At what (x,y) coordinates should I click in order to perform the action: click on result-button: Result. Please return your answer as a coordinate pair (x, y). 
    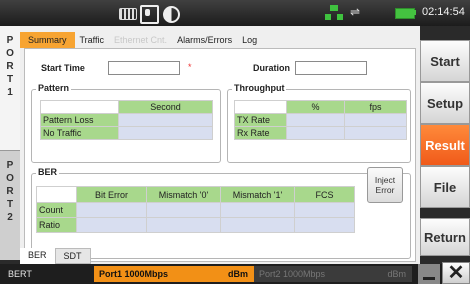
    Looking at the image, I should click on (445, 145).